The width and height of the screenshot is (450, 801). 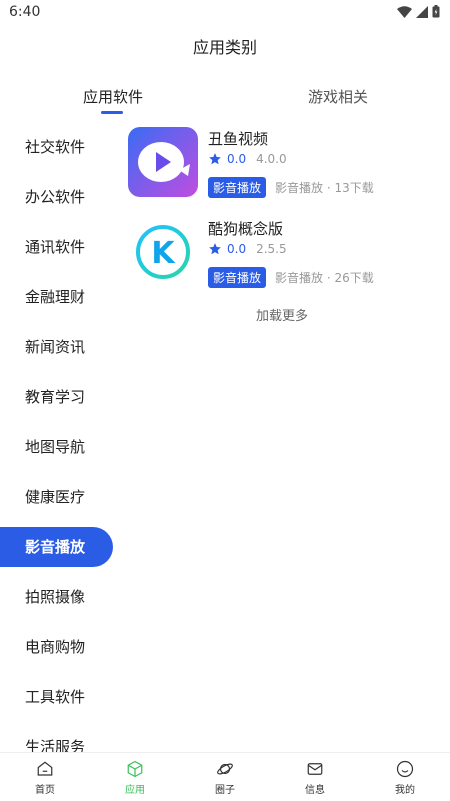 What do you see at coordinates (56, 397) in the screenshot?
I see `sidebar-item-education: 教育学习` at bounding box center [56, 397].